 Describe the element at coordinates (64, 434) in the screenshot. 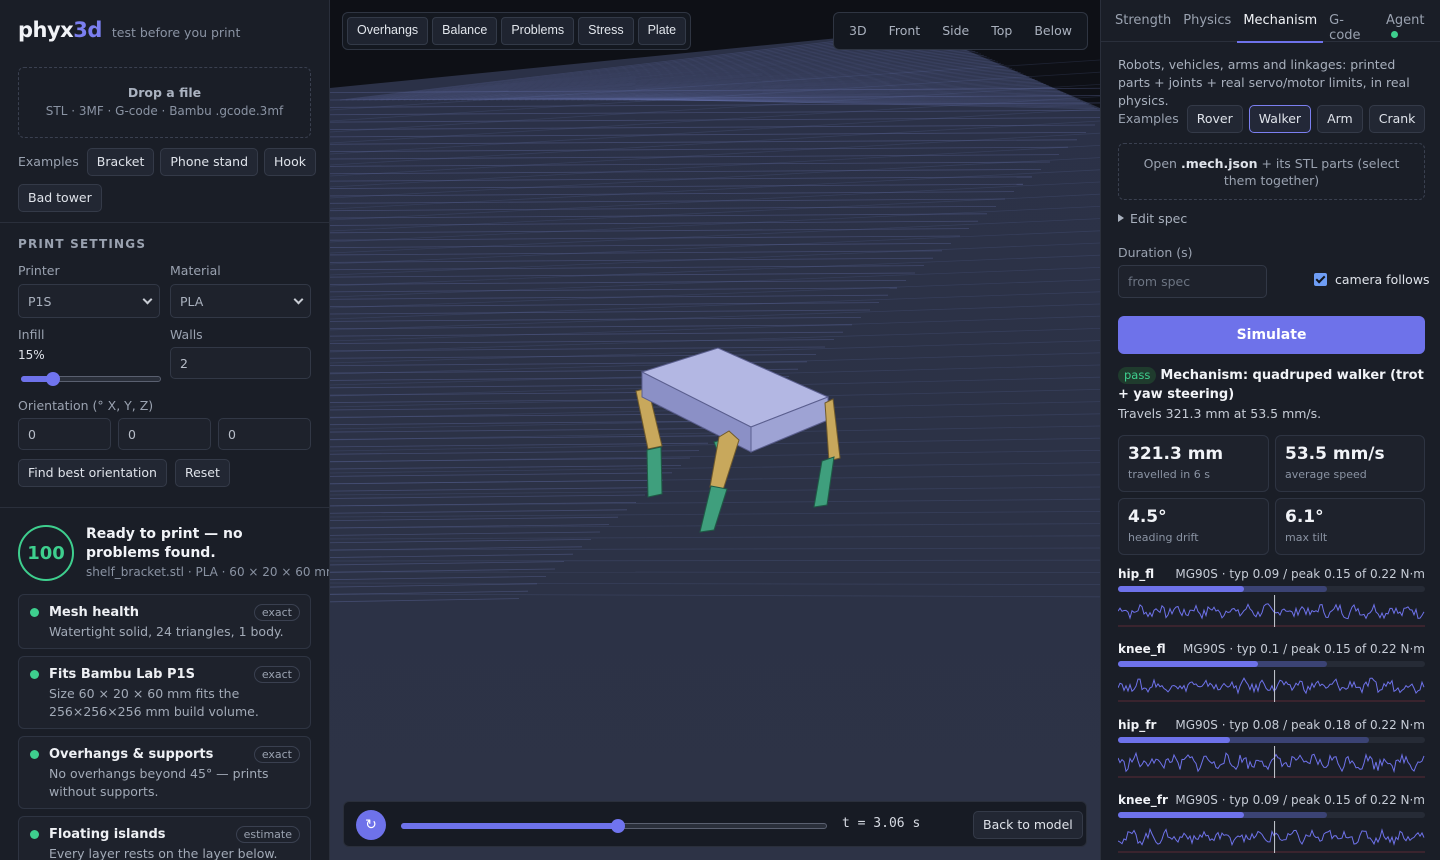

I see `orientation-x-input: 0` at that location.